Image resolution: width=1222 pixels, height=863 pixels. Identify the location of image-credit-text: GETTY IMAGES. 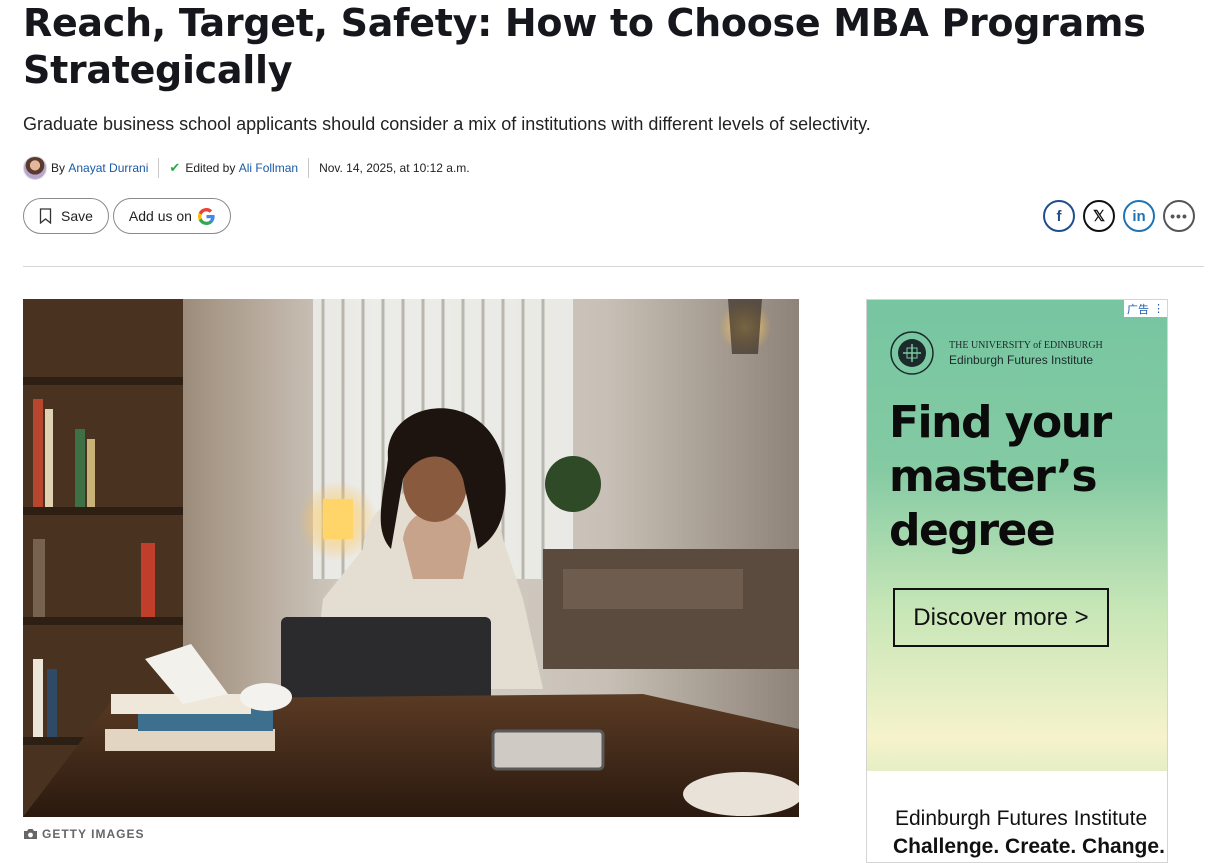
(93, 834).